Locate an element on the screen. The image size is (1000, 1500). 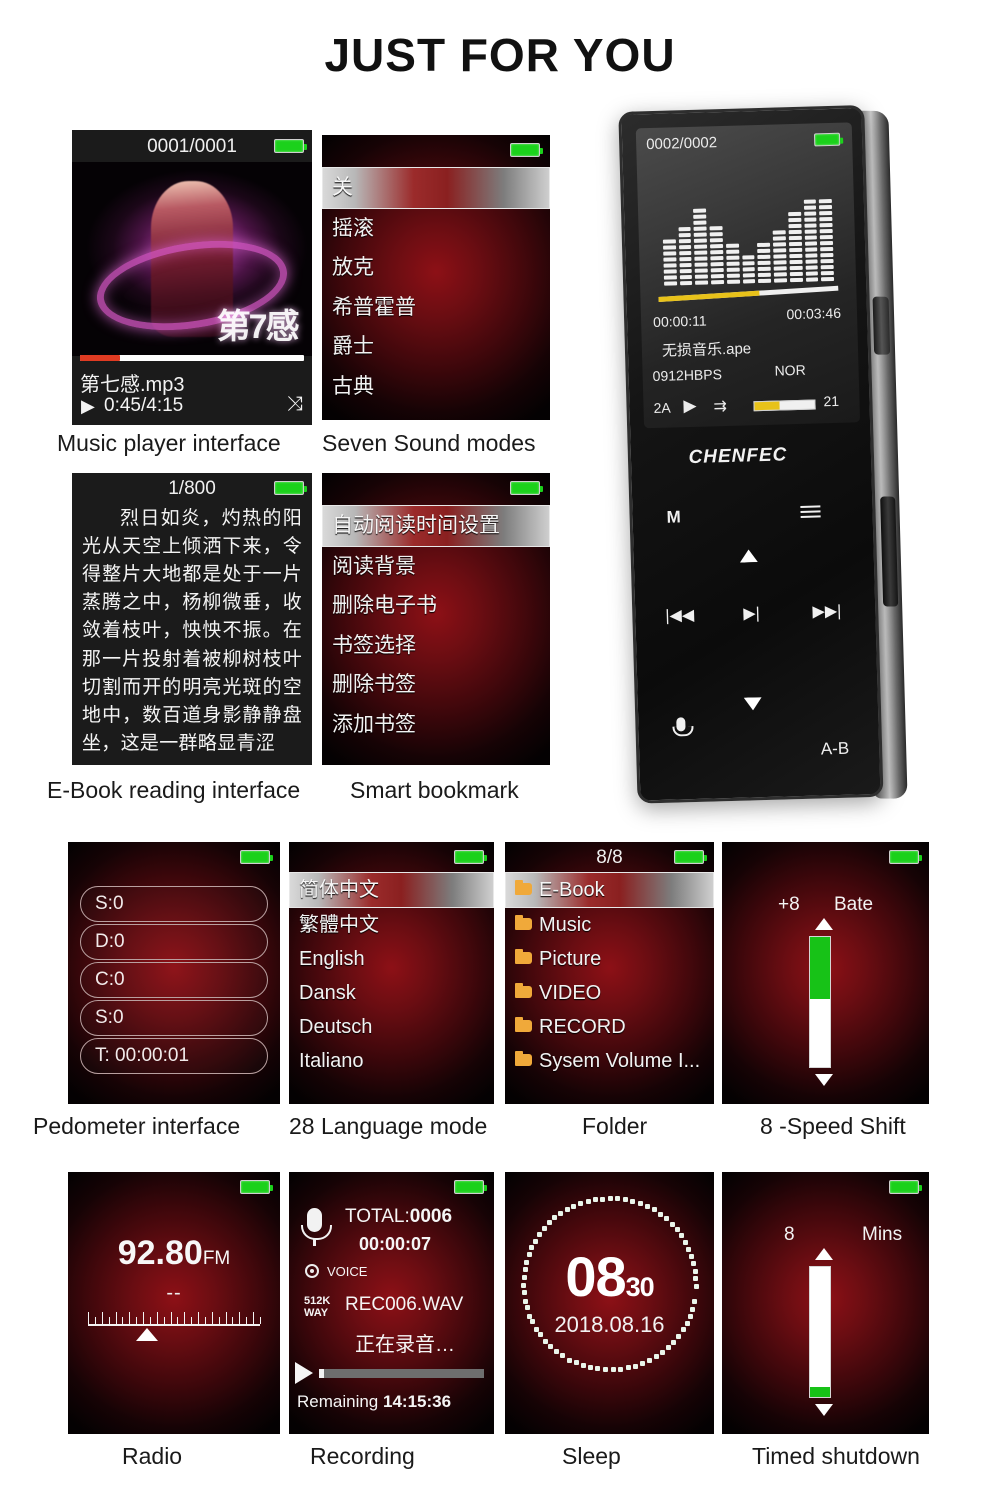
shutdown-slider is located at coordinates (820, 1332).